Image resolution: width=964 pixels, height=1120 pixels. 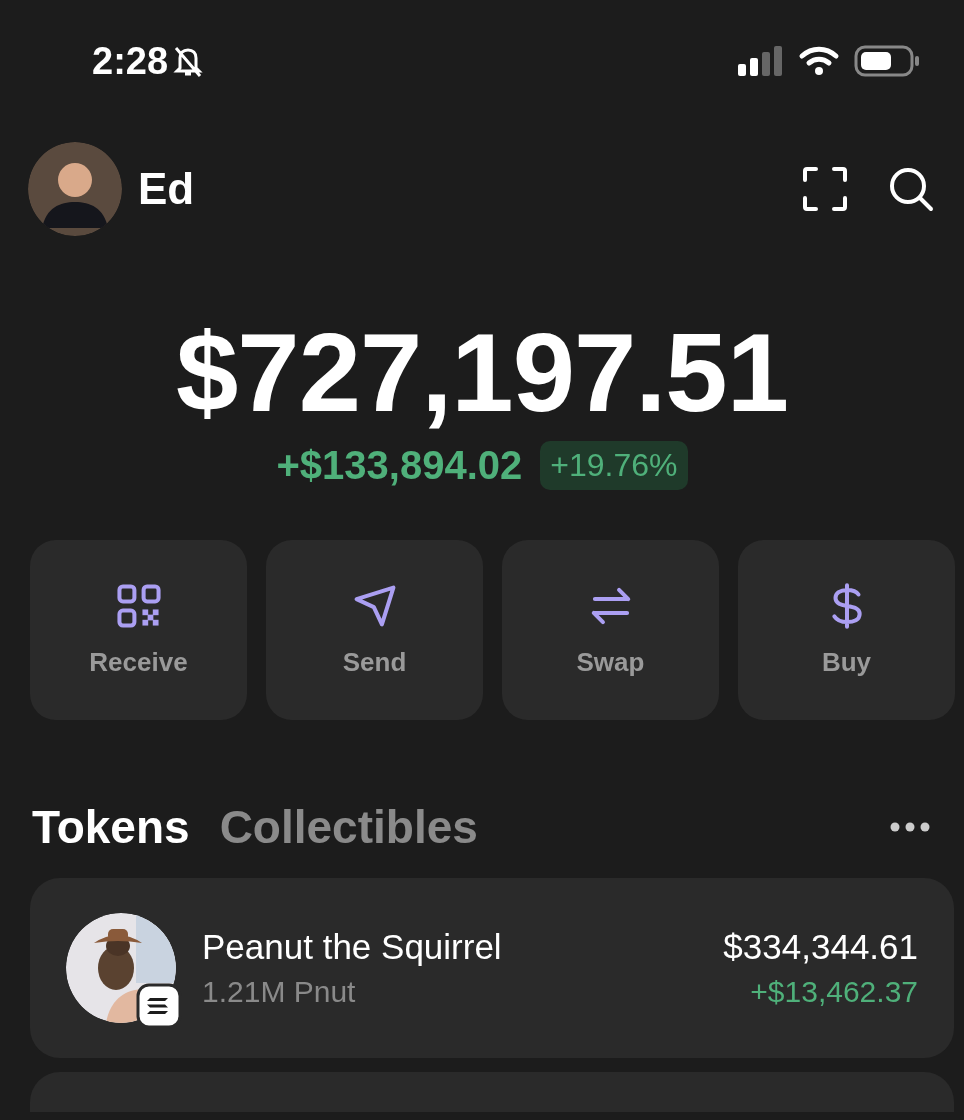 What do you see at coordinates (352, 947) in the screenshot?
I see `token-name: Peanut the Squirrel` at bounding box center [352, 947].